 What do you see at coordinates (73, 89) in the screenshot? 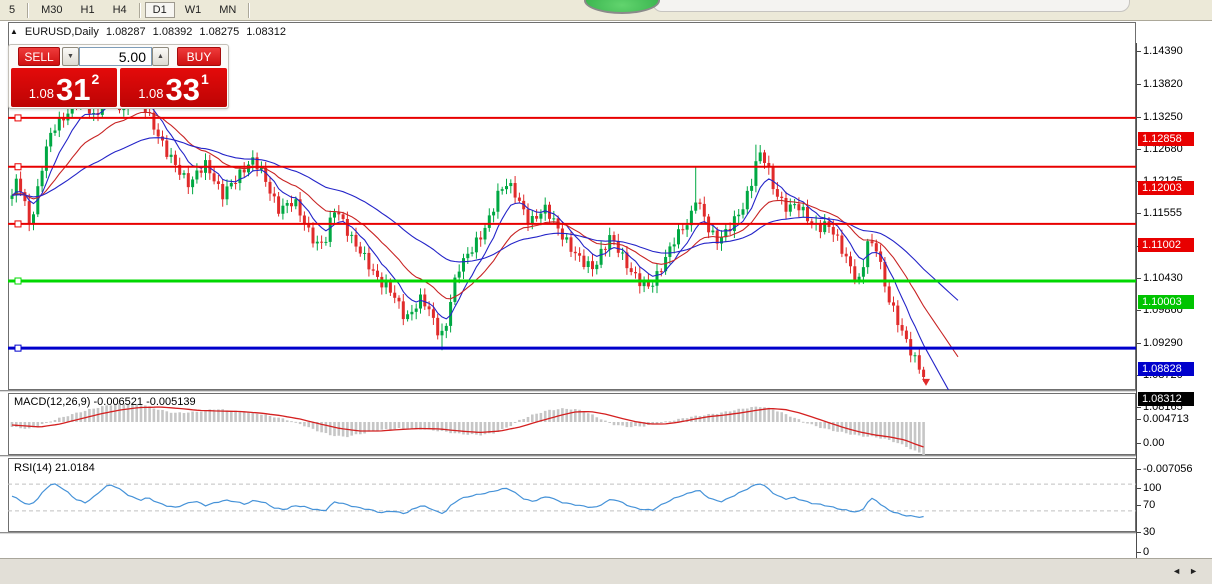
I see `sell-price-big: 31` at bounding box center [73, 89].